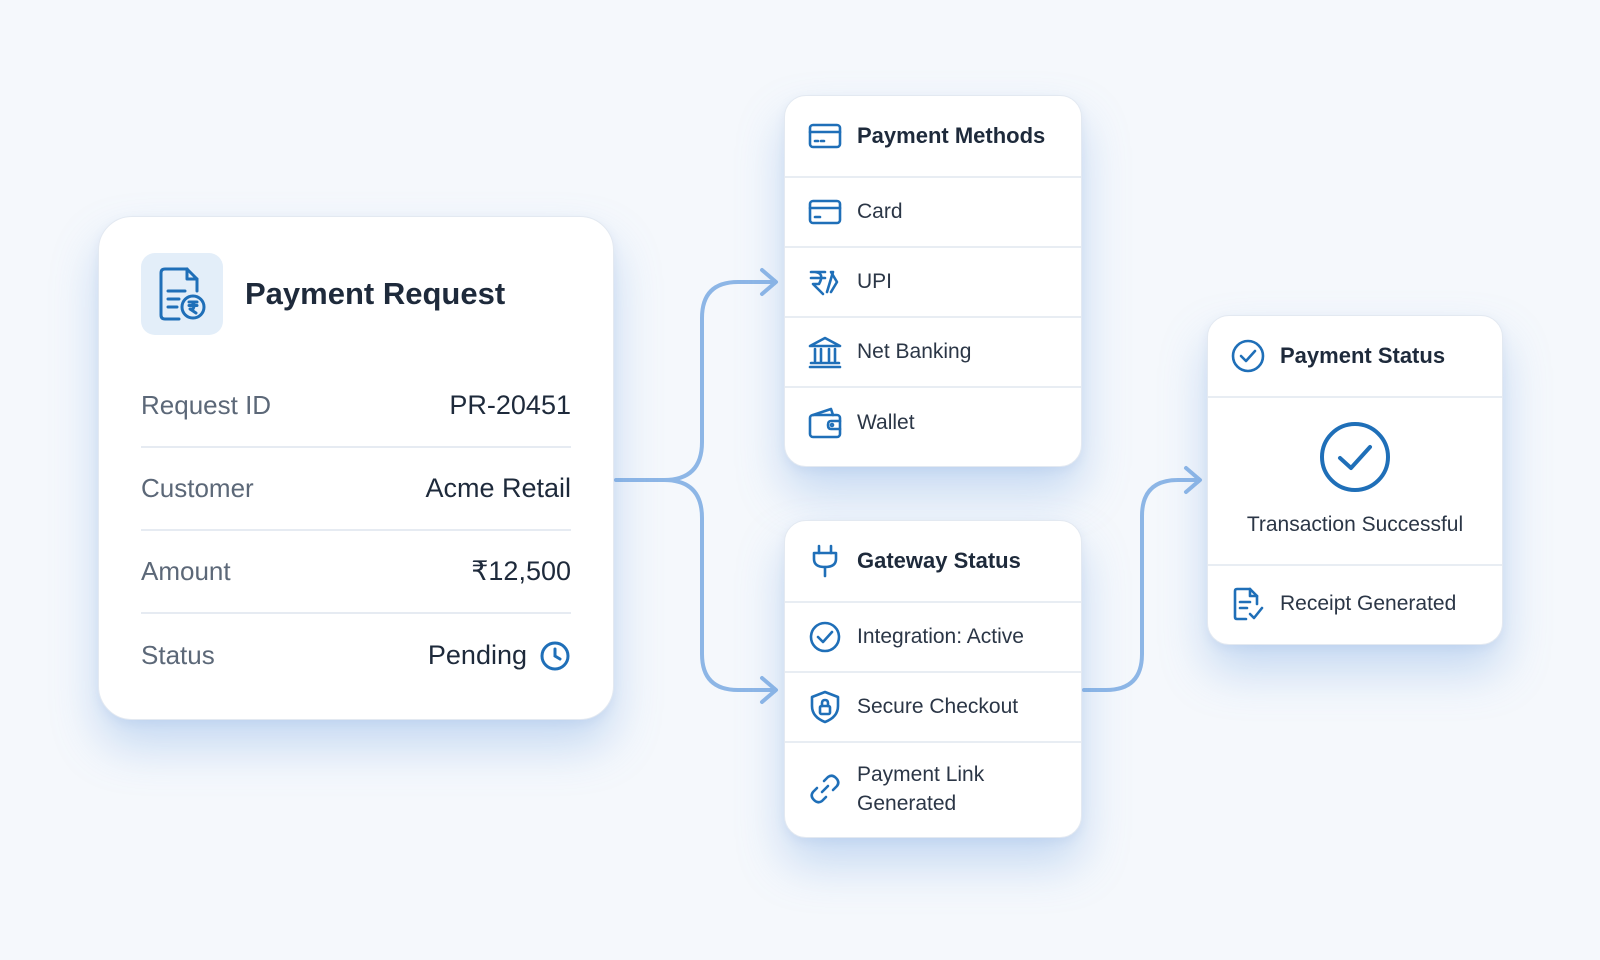  I want to click on method-label: Wallet, so click(886, 422).